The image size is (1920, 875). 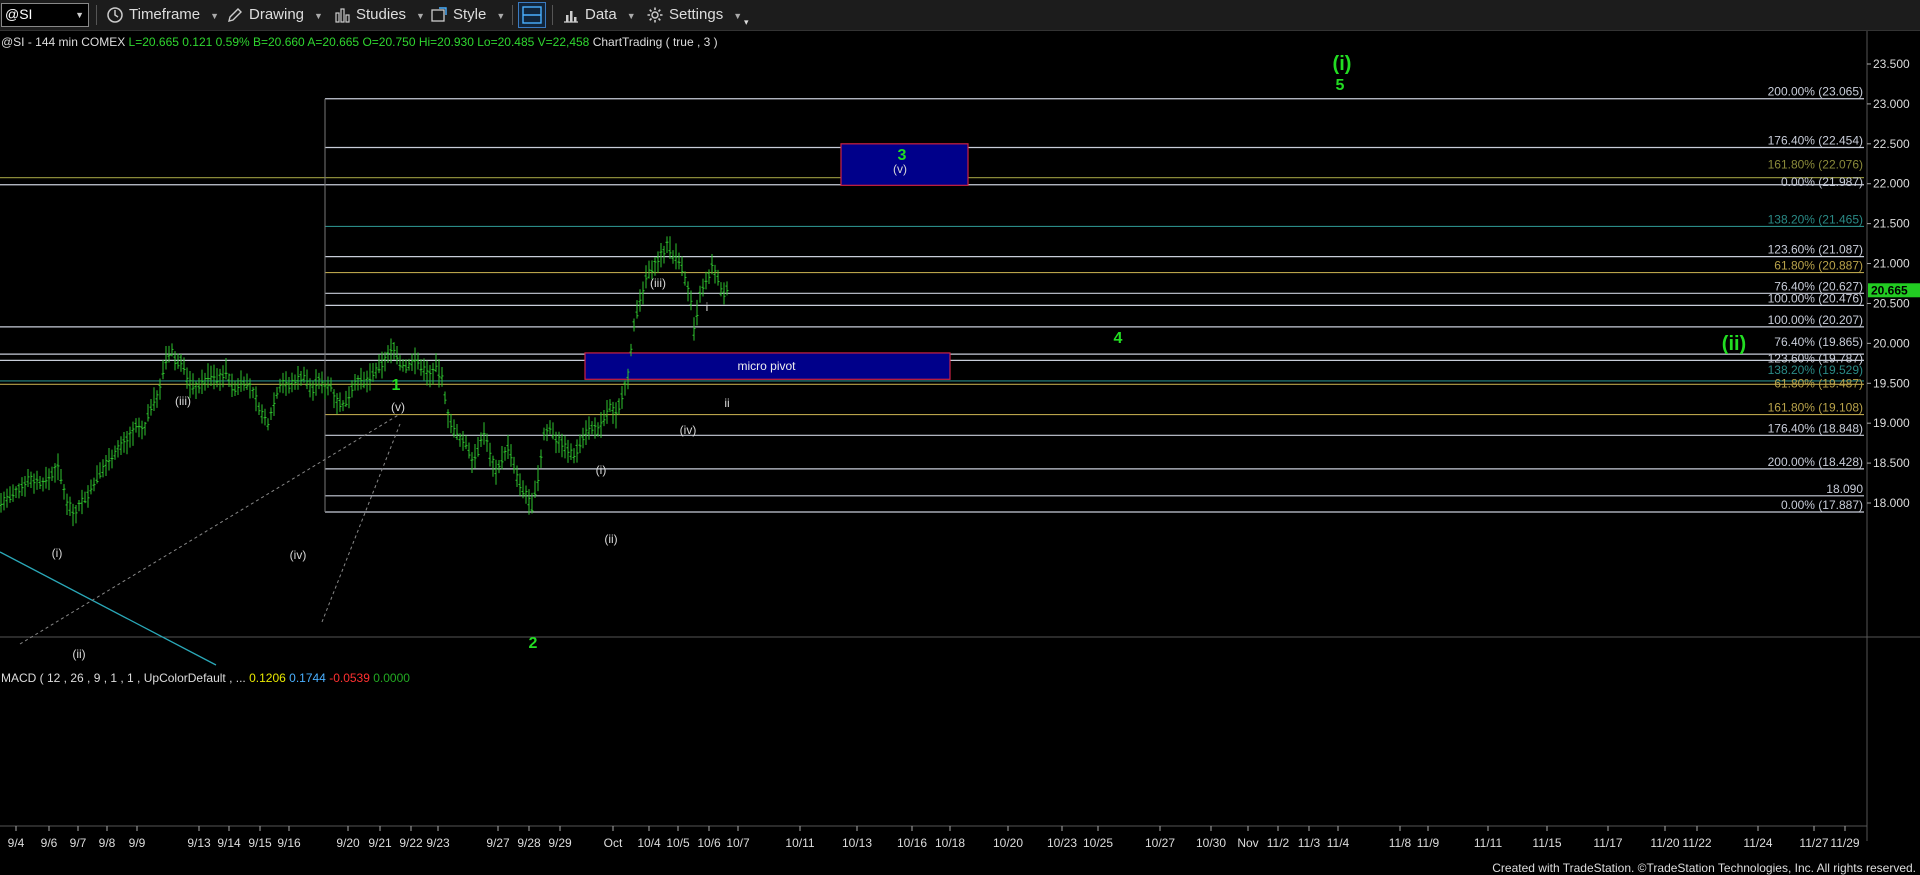 What do you see at coordinates (1400, 843) in the screenshot?
I see `date-tick-label: 11/8` at bounding box center [1400, 843].